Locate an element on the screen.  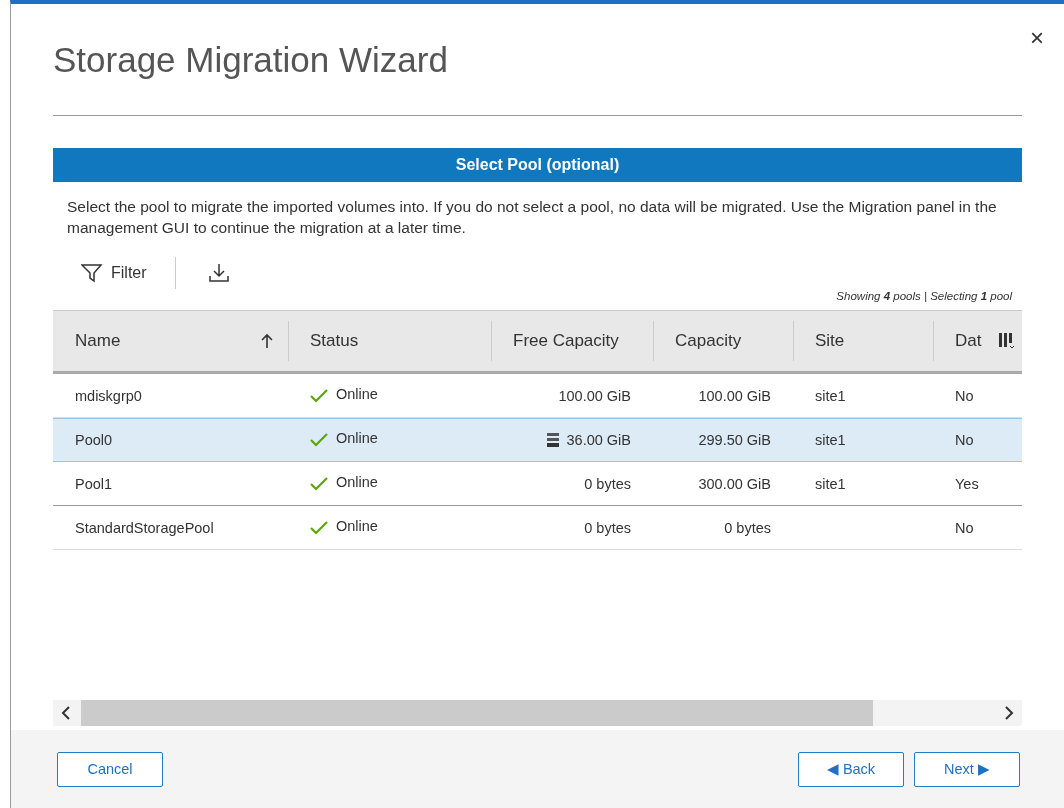
selection-summary: Showing 4 pools | Selecting 1 pool is located at coordinates (924, 296).